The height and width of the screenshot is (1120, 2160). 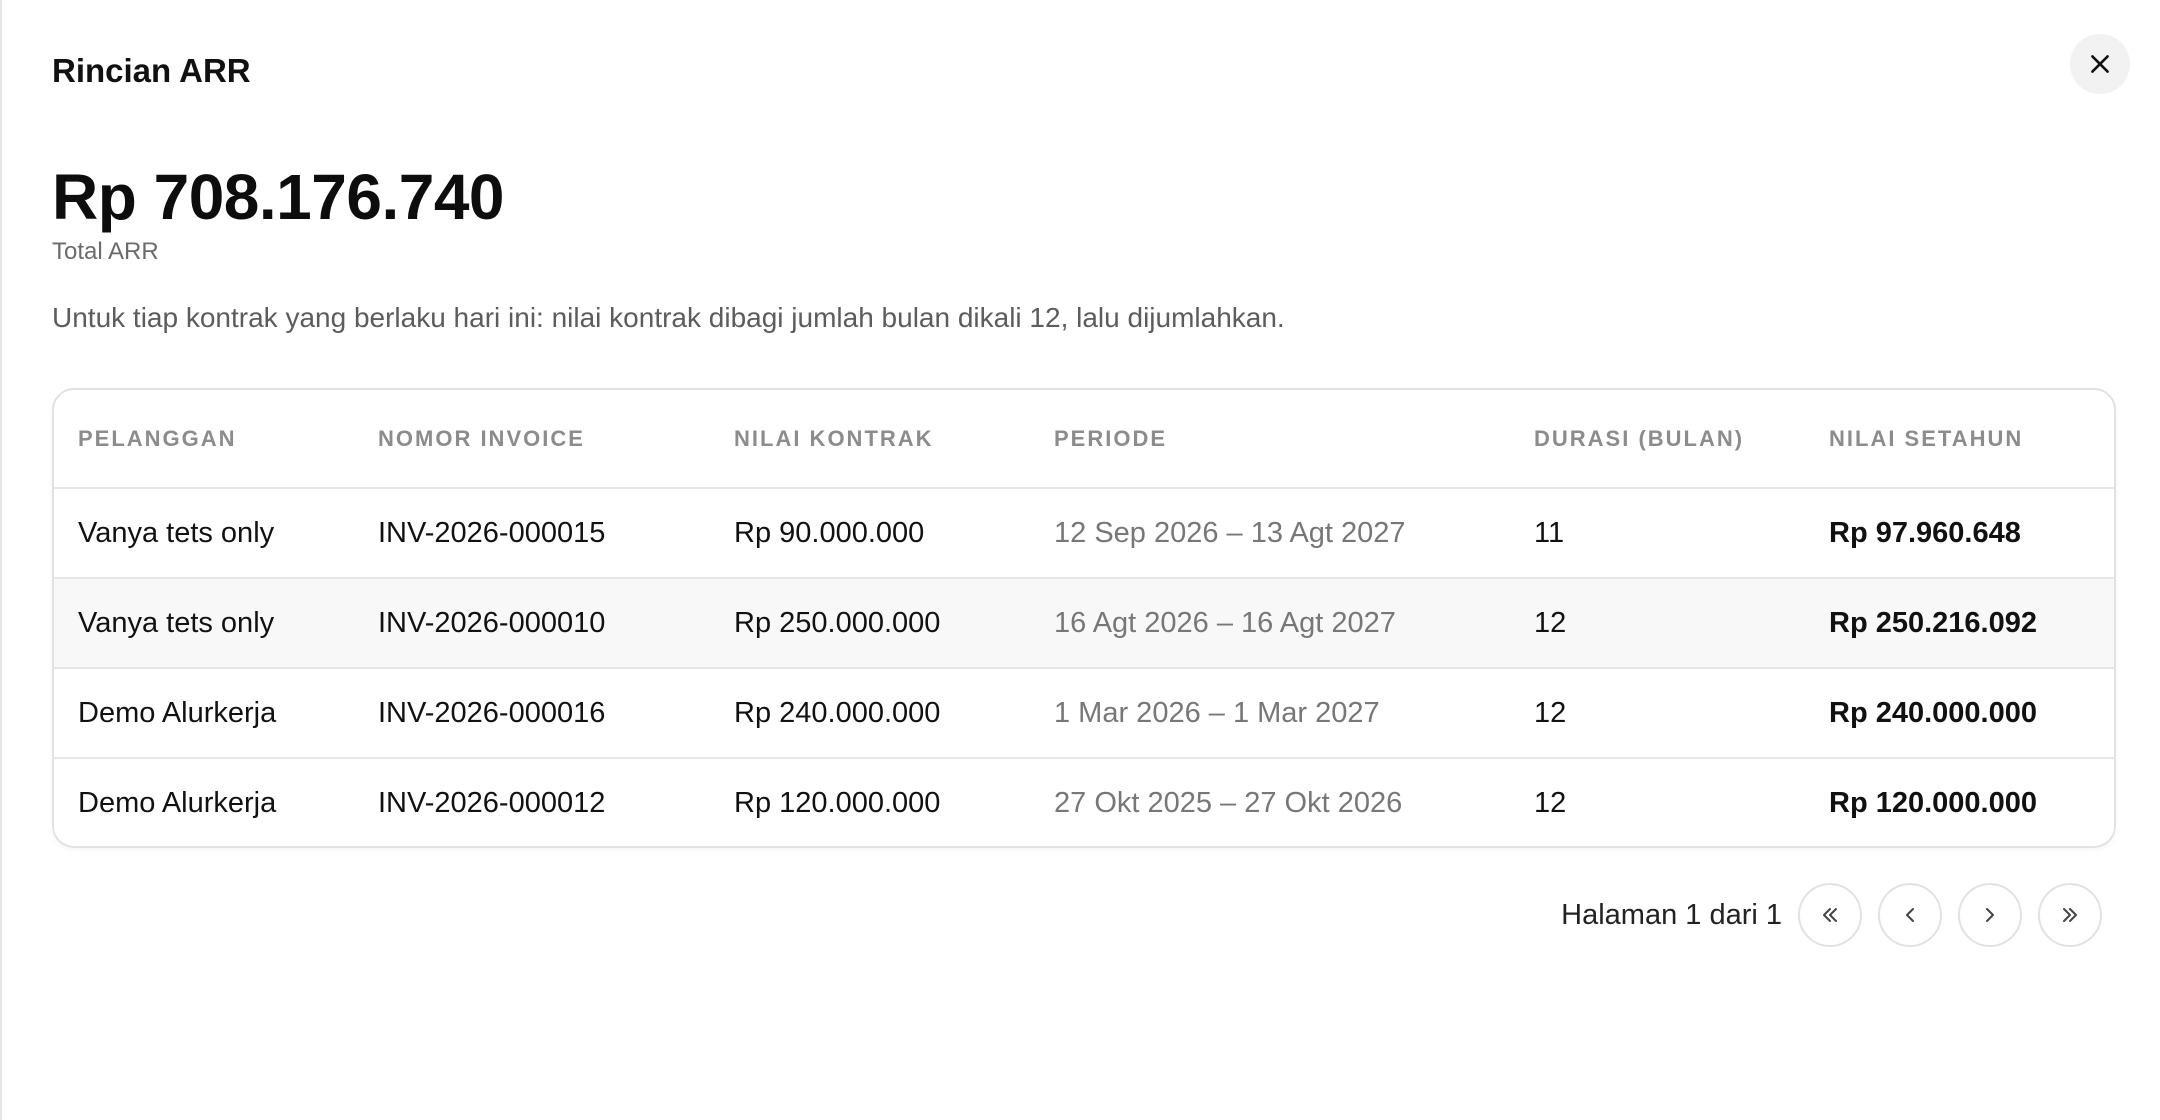 I want to click on chevron-right-icon, so click(x=1990, y=915).